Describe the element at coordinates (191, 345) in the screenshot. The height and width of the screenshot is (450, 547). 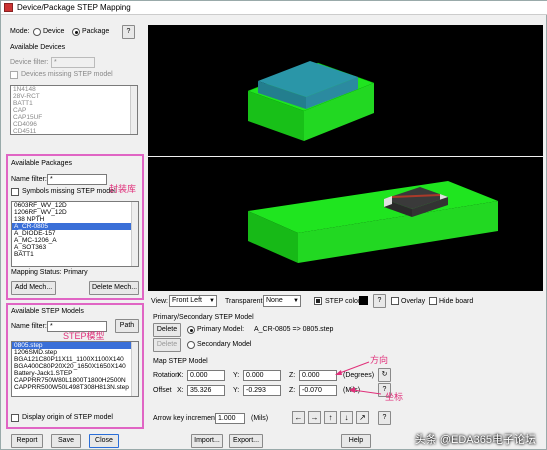
I see `secondary-model-radio` at that location.